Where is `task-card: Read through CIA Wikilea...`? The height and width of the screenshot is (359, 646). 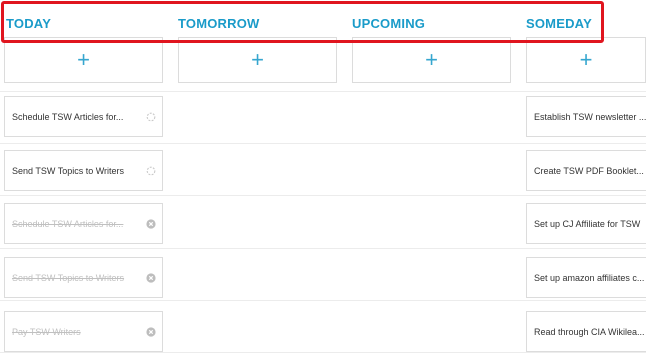 task-card: Read through CIA Wikilea... is located at coordinates (586, 331).